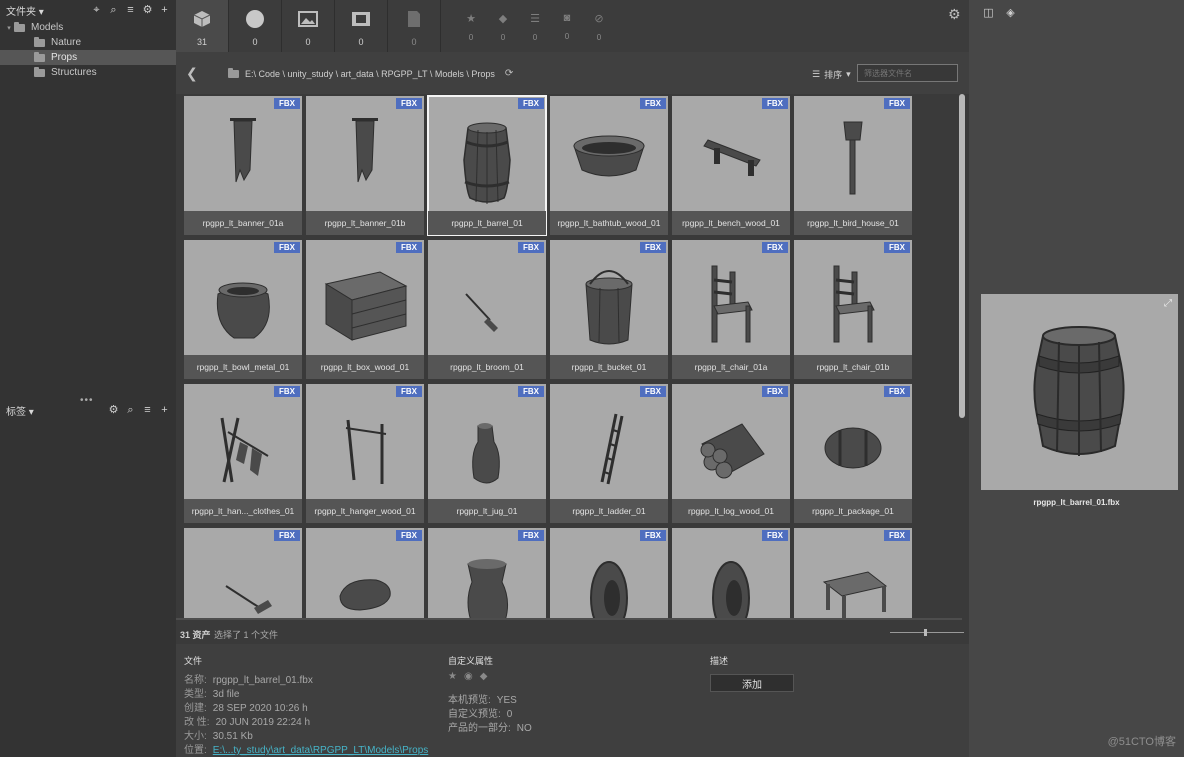 The width and height of the screenshot is (1184, 757). What do you see at coordinates (147, 10) in the screenshot?
I see `gear-icon: ⚙` at bounding box center [147, 10].